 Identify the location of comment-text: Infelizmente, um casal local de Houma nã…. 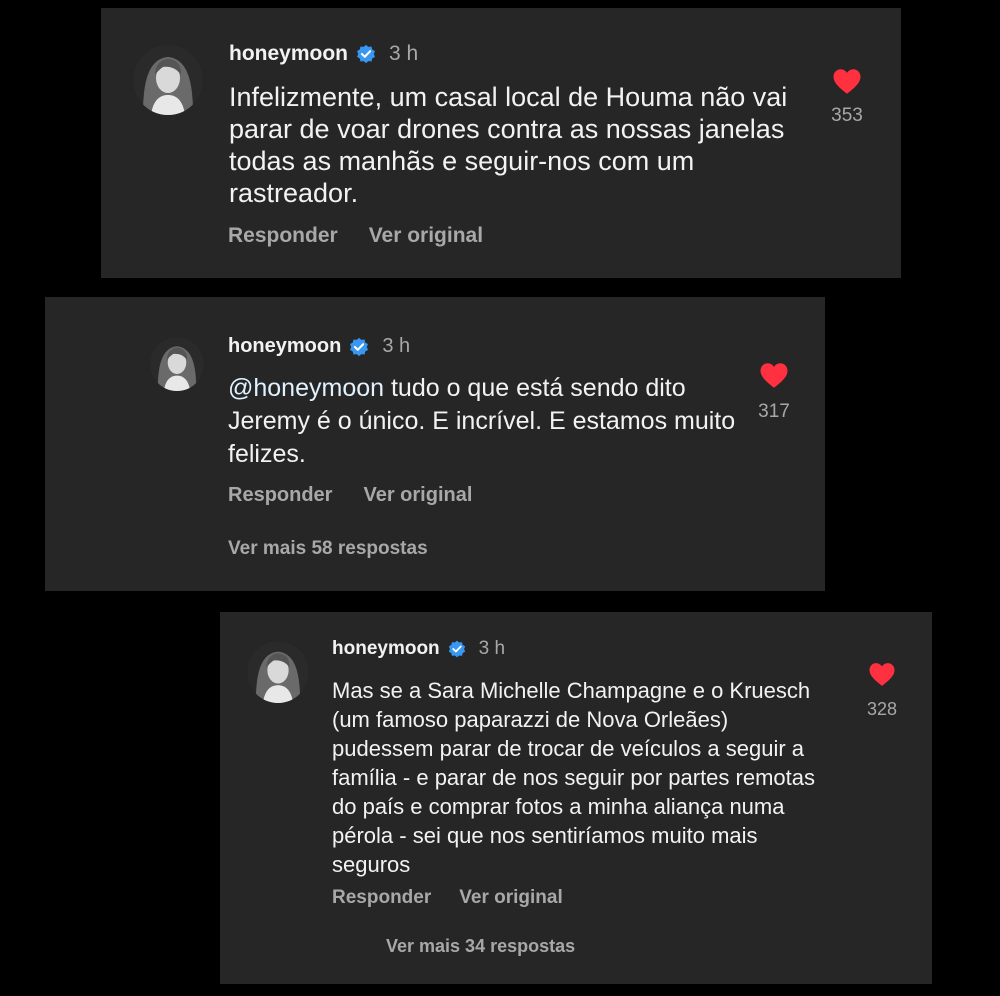
(508, 145).